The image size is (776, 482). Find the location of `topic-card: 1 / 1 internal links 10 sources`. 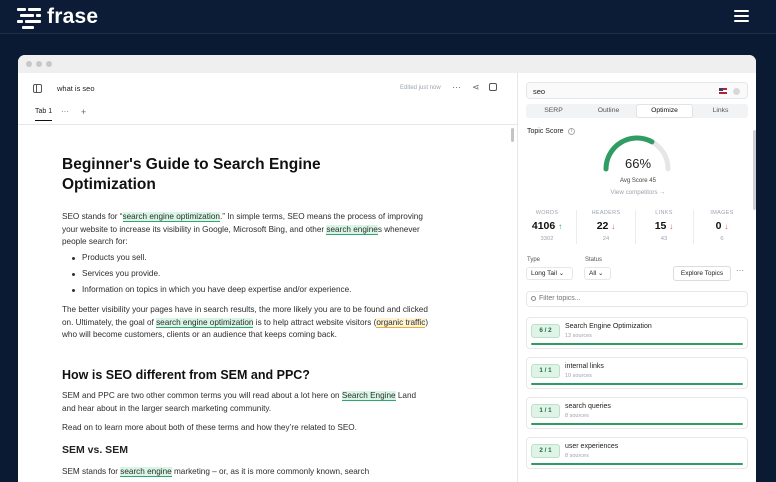

topic-card: 1 / 1 internal links 10 sources is located at coordinates (637, 373).